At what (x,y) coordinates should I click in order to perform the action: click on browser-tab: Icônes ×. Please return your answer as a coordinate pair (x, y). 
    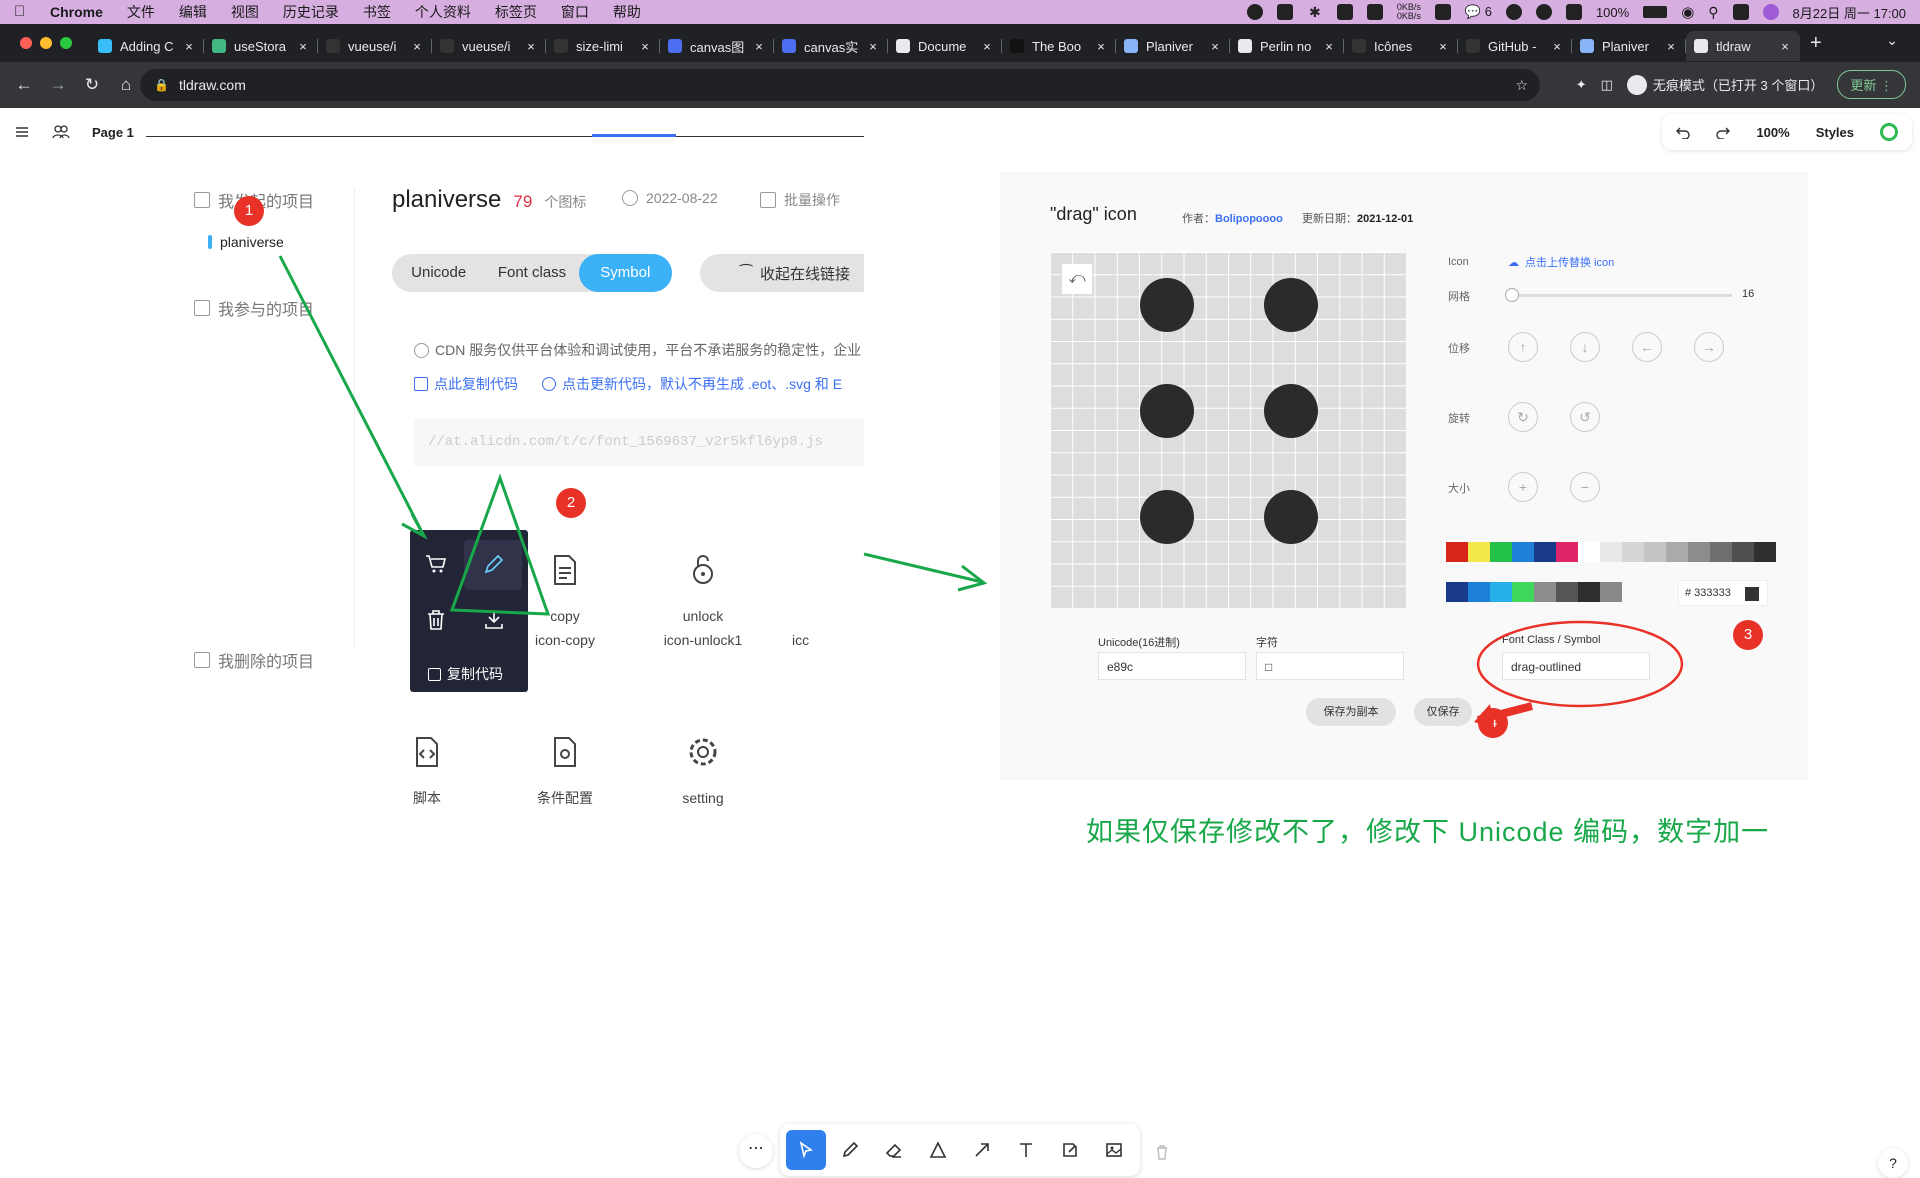
    Looking at the image, I should click on (1401, 46).